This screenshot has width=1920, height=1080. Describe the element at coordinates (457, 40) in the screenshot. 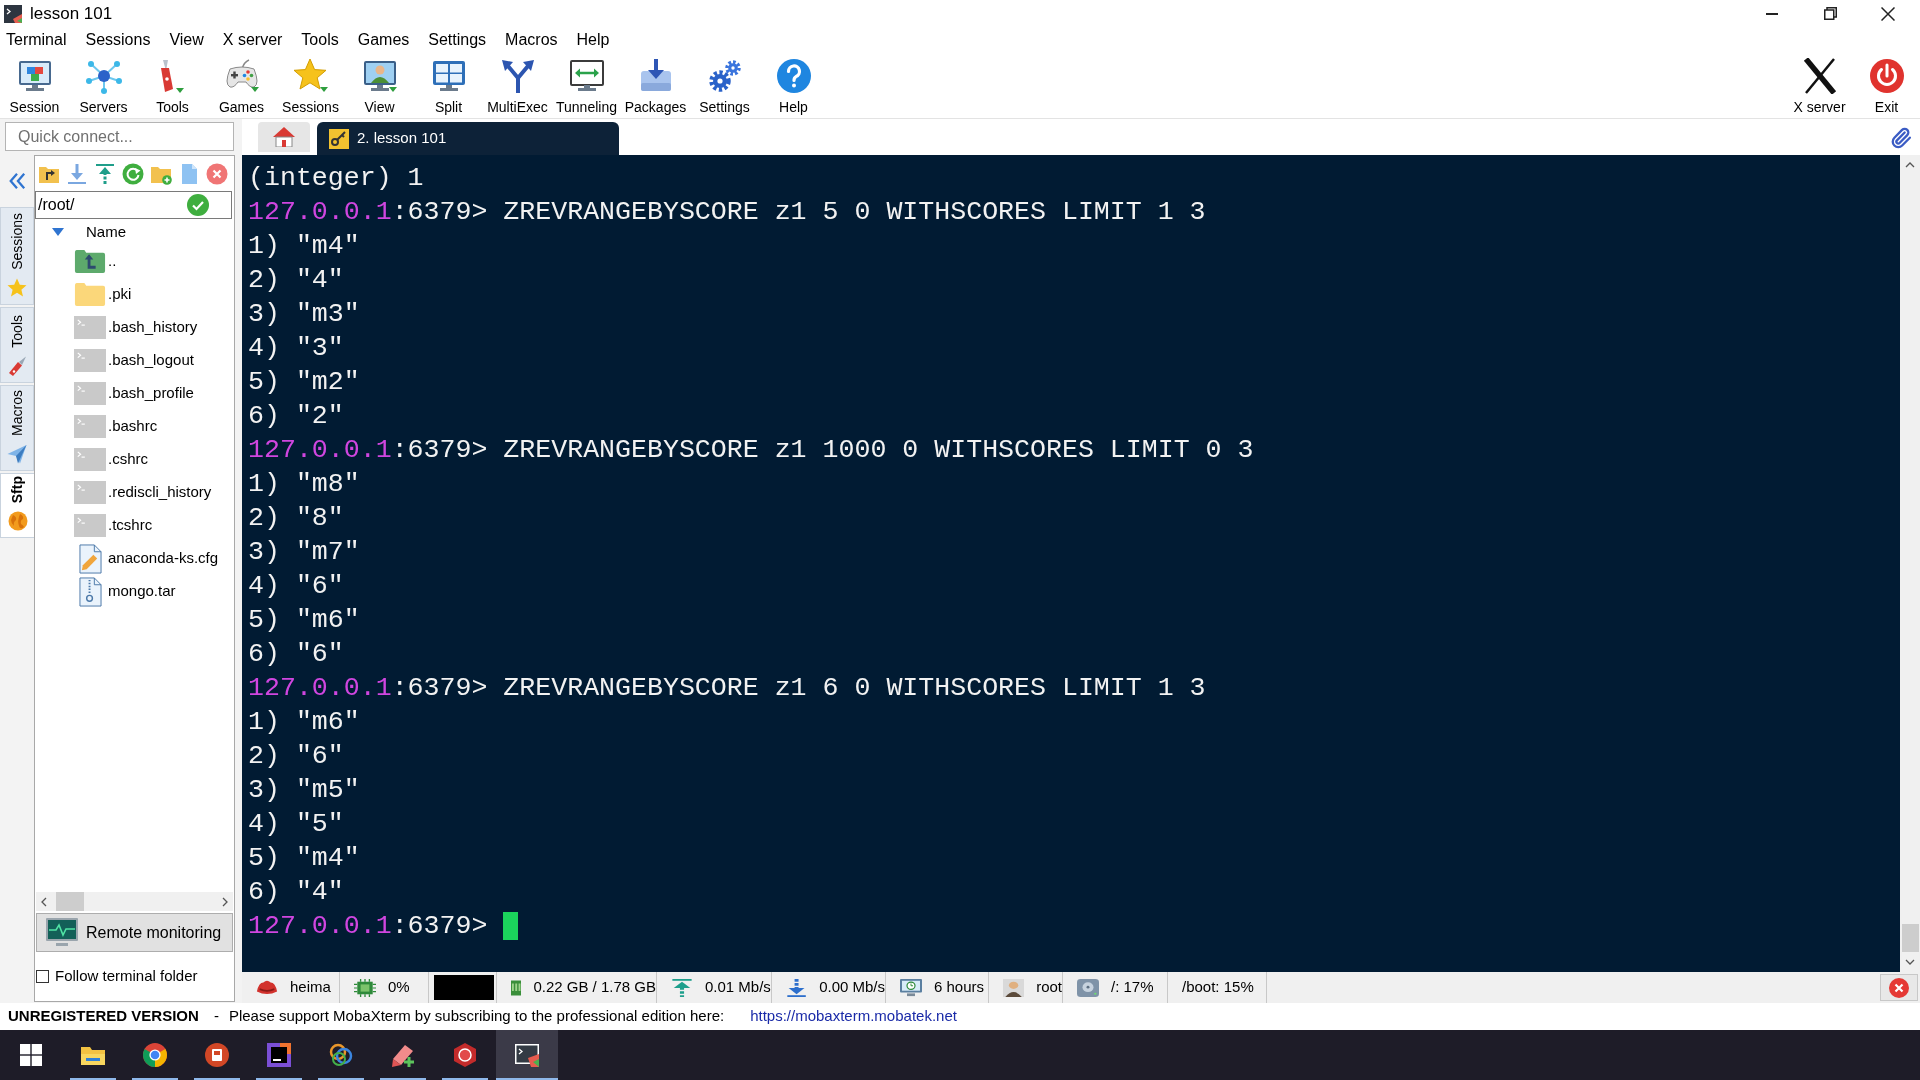

I see `menu-item: Settings` at that location.